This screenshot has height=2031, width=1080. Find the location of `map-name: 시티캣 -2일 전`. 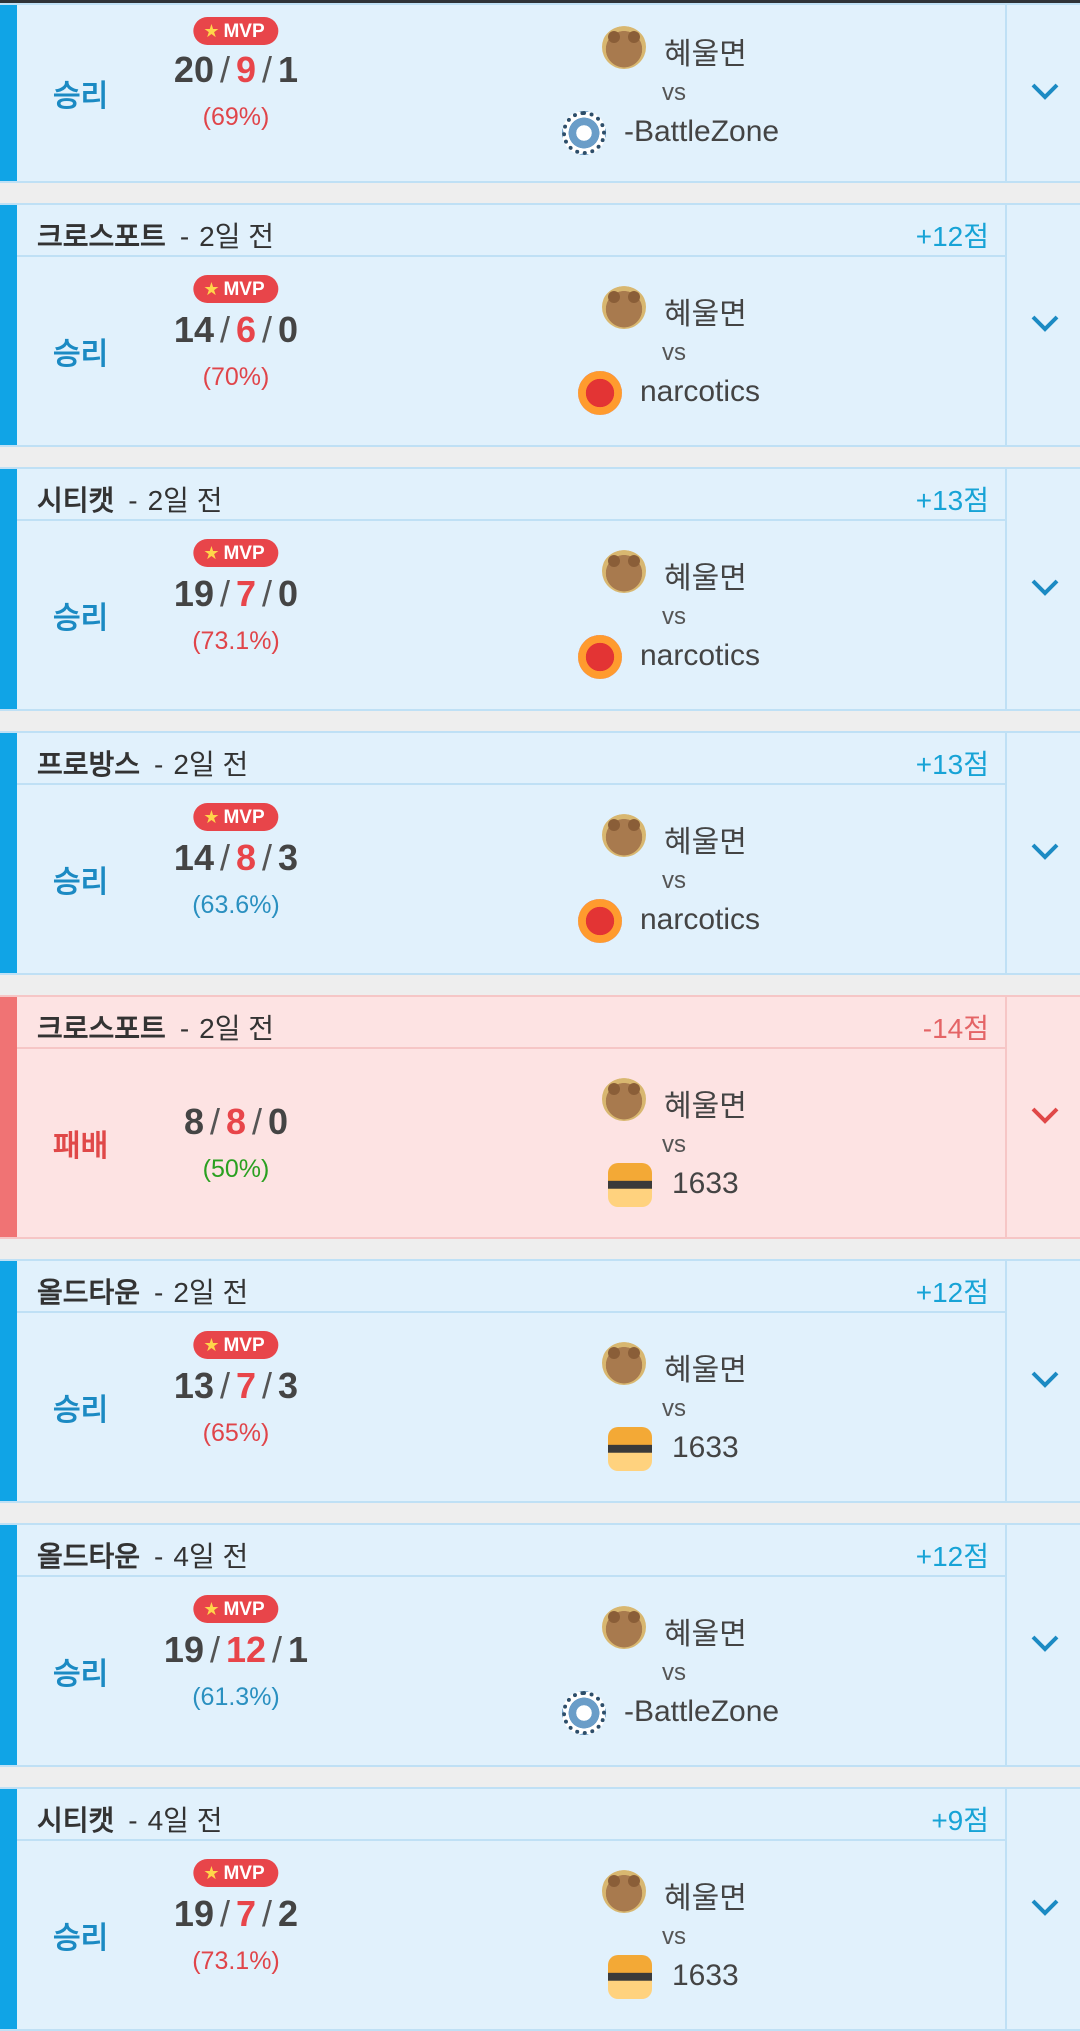

map-name: 시티캣 -2일 전 is located at coordinates (130, 500).